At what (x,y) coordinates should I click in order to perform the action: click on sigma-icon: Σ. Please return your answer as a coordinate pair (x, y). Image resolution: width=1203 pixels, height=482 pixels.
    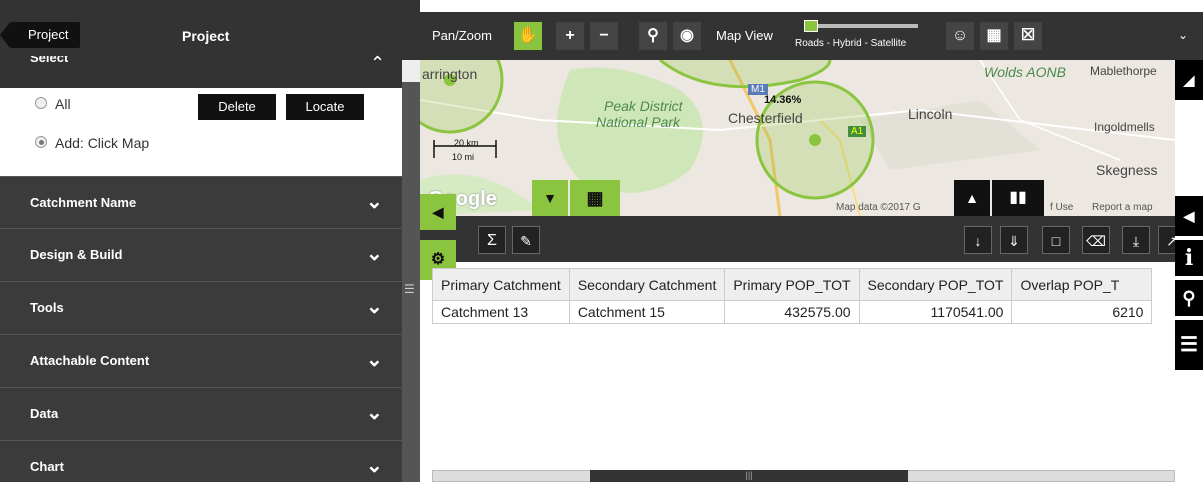
    Looking at the image, I should click on (492, 240).